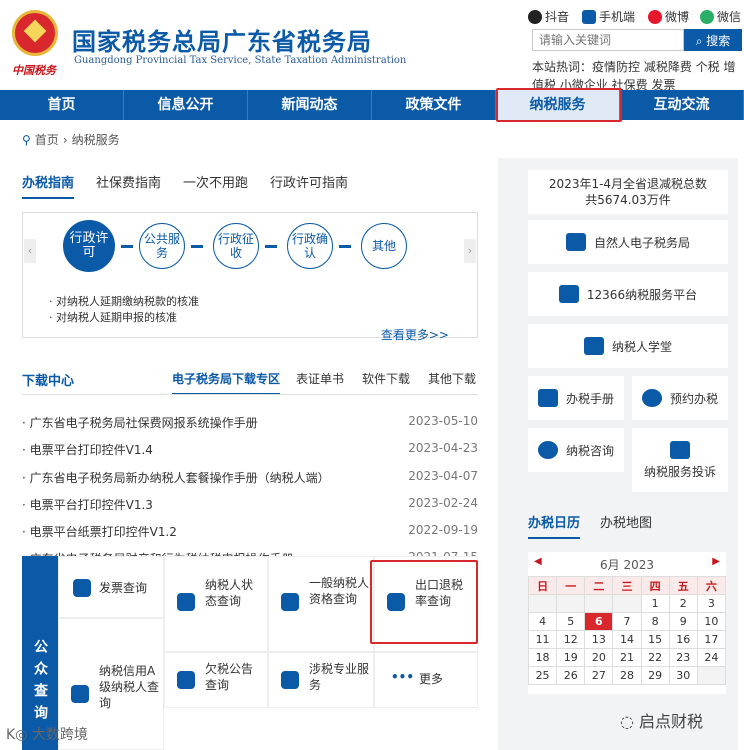  What do you see at coordinates (599, 657) in the screenshot?
I see `calendar-day: 20` at bounding box center [599, 657].